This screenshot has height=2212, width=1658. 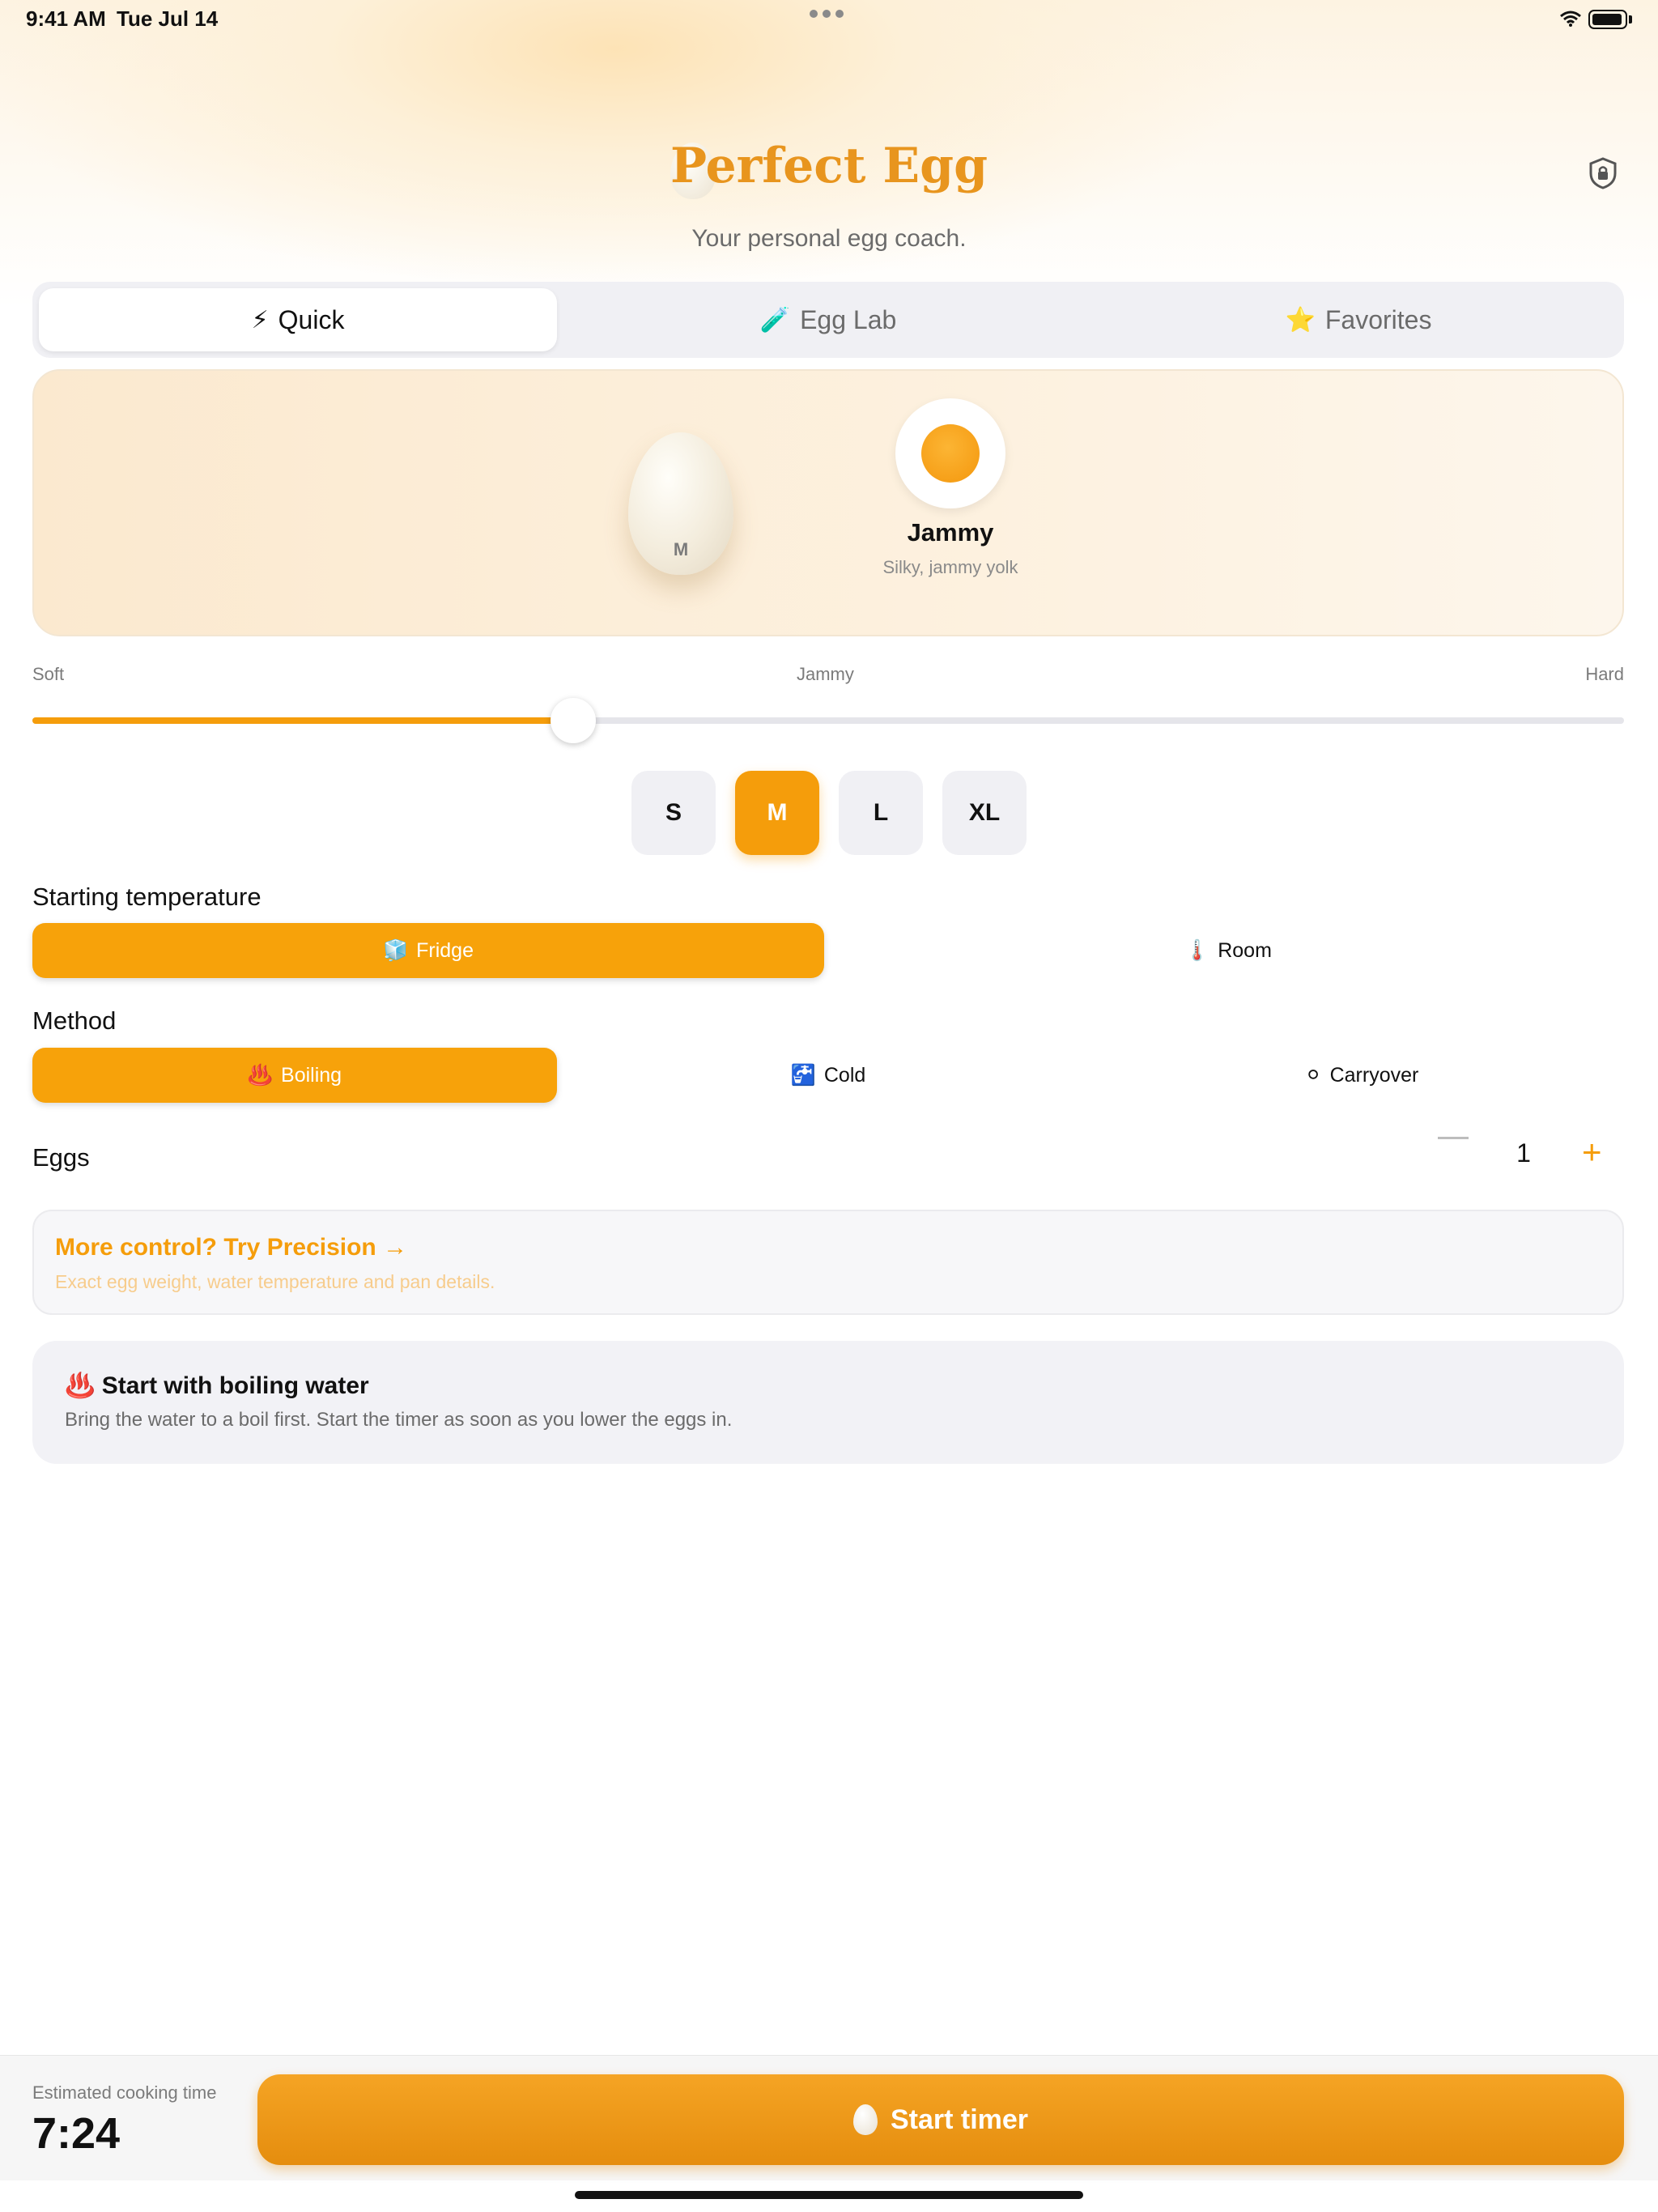 I want to click on option-label: Room, so click(x=1245, y=950).